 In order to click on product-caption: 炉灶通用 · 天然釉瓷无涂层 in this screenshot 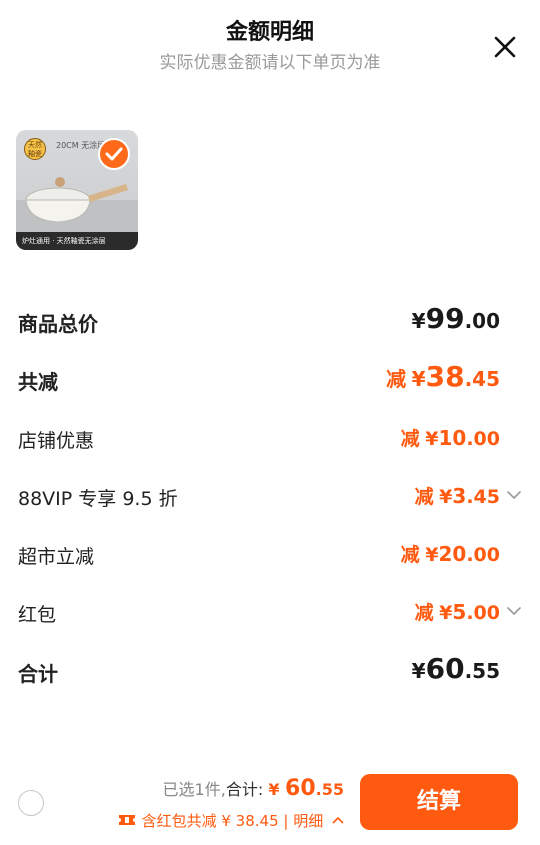, I will do `click(77, 241)`.